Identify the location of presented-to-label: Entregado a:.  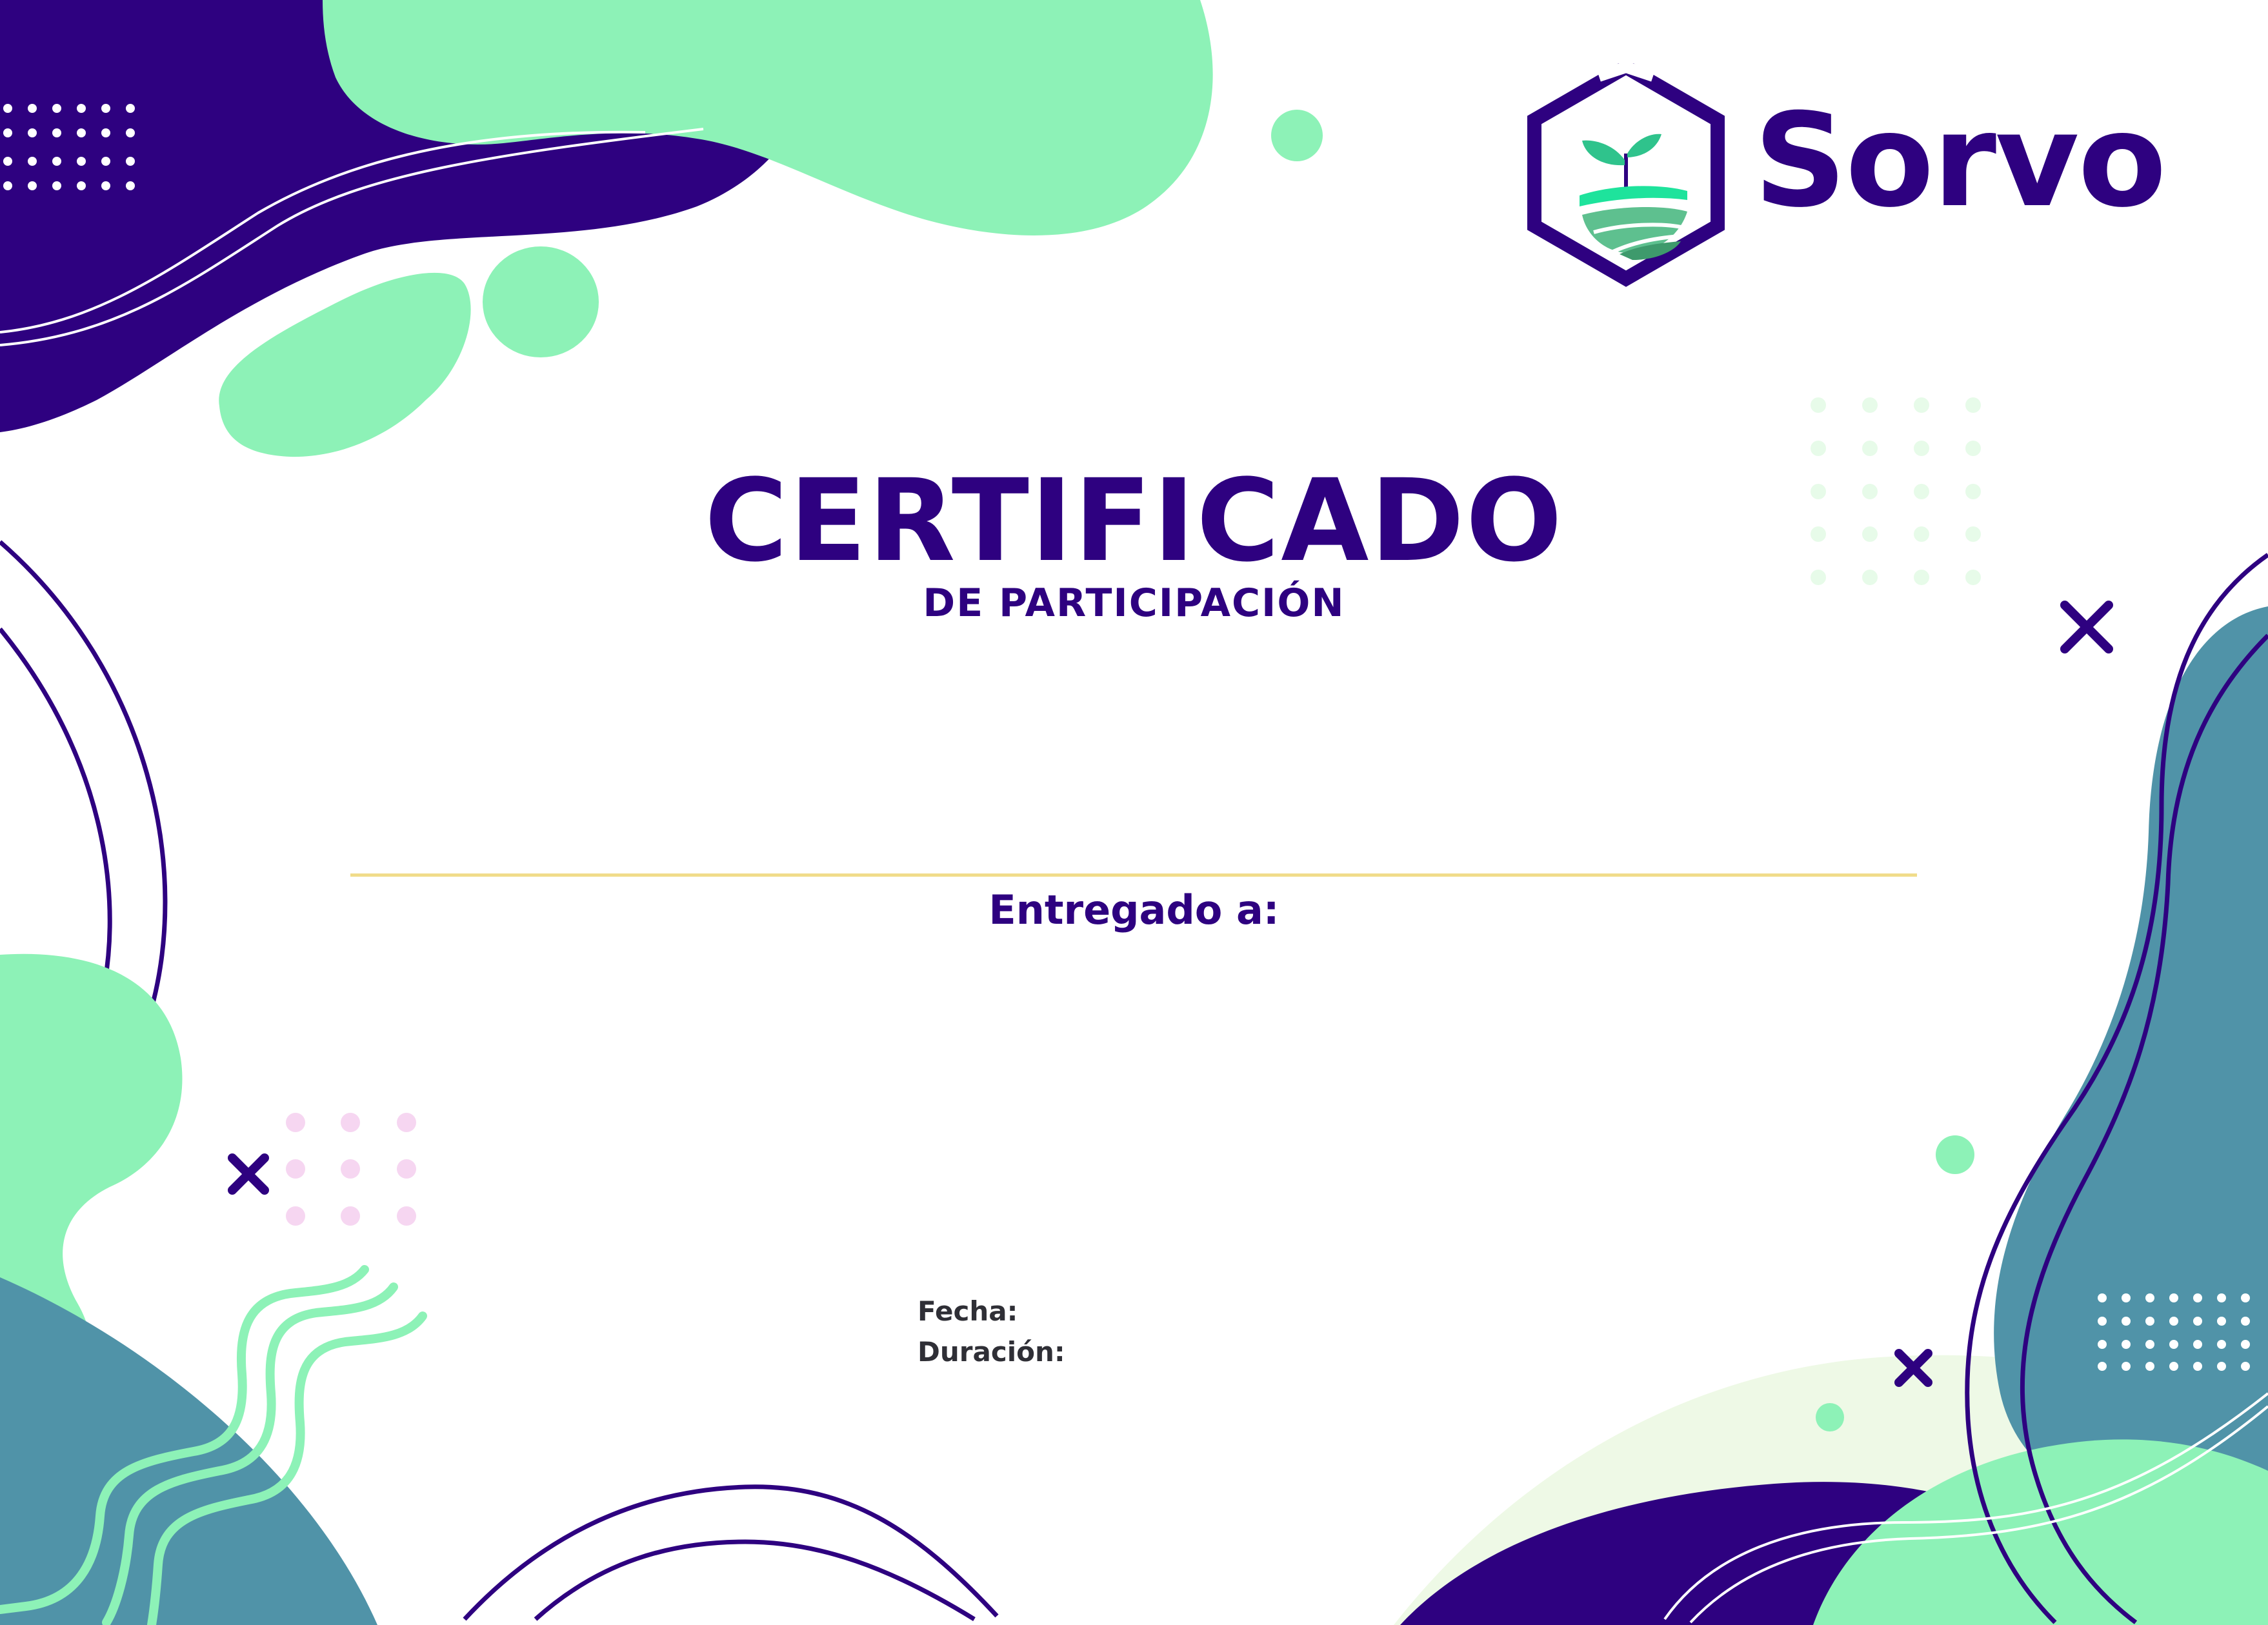
(1134, 909).